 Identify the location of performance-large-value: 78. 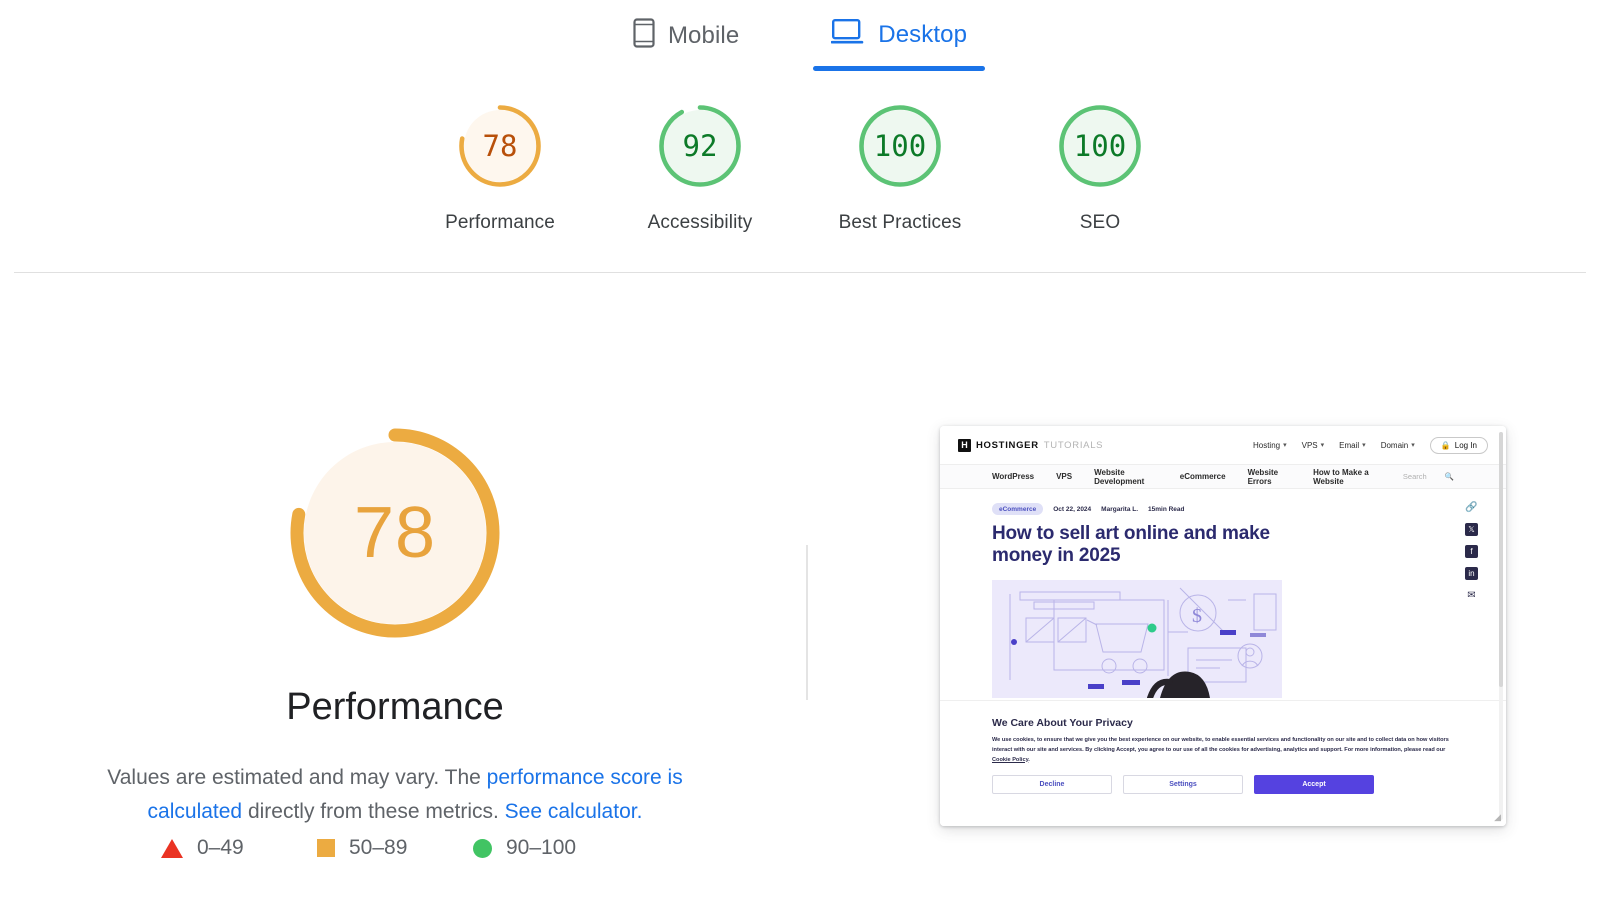
(395, 533).